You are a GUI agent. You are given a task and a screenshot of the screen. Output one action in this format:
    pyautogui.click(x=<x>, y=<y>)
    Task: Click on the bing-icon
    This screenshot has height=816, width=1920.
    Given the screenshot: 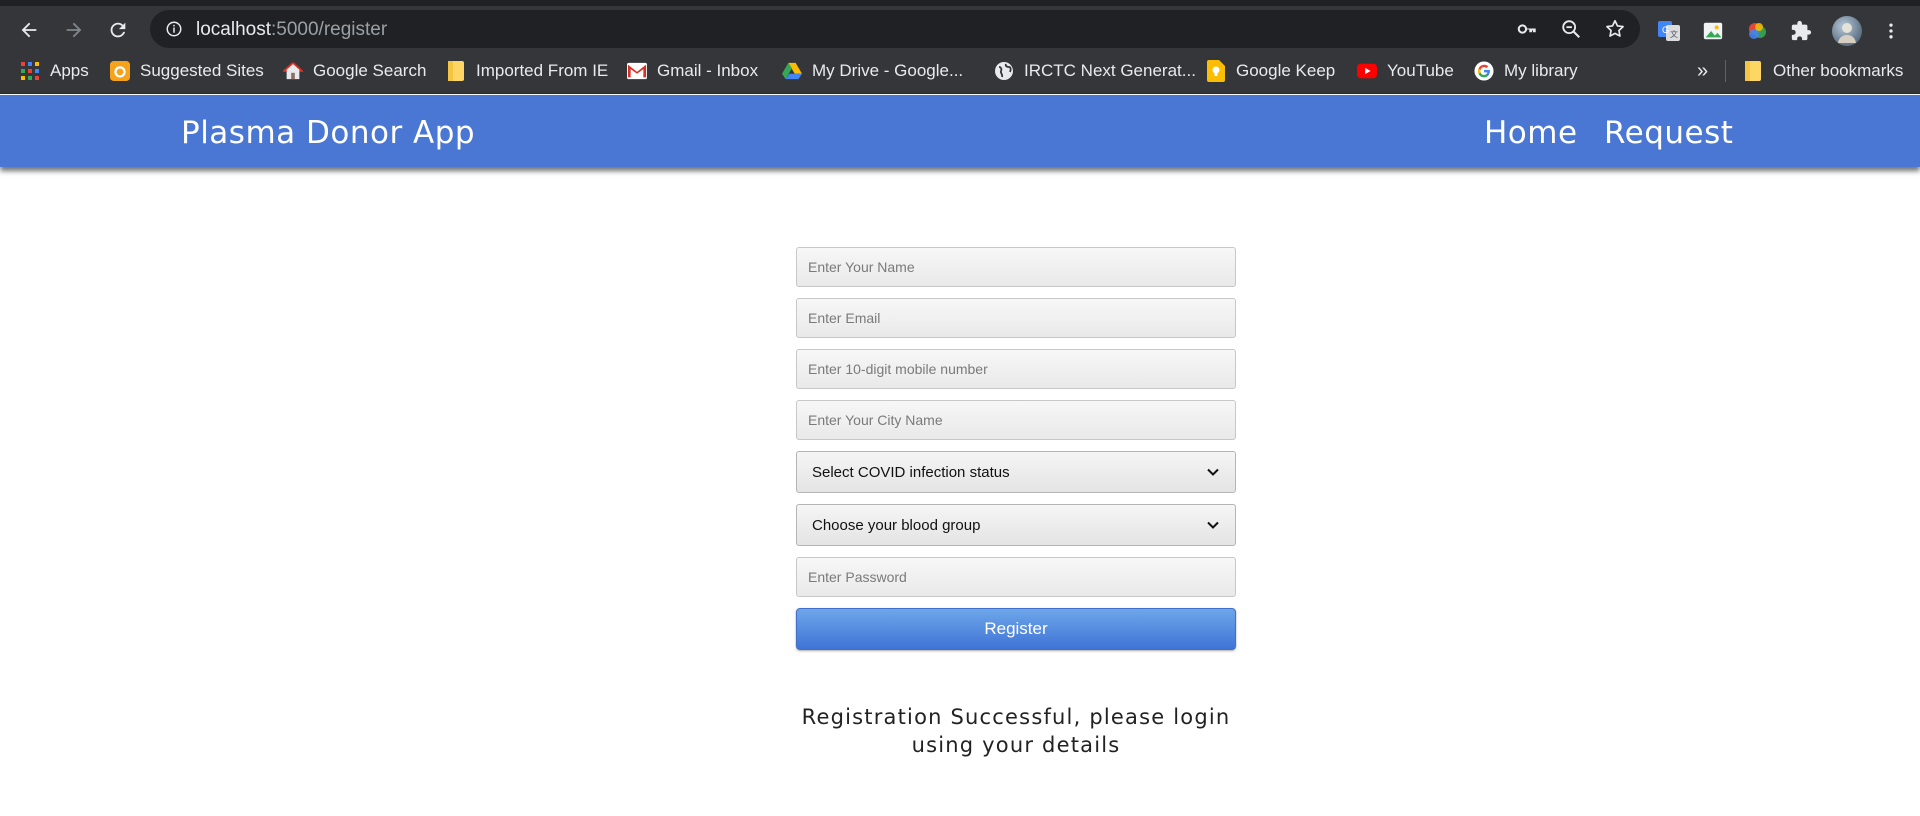 What is the action you would take?
    pyautogui.click(x=120, y=71)
    